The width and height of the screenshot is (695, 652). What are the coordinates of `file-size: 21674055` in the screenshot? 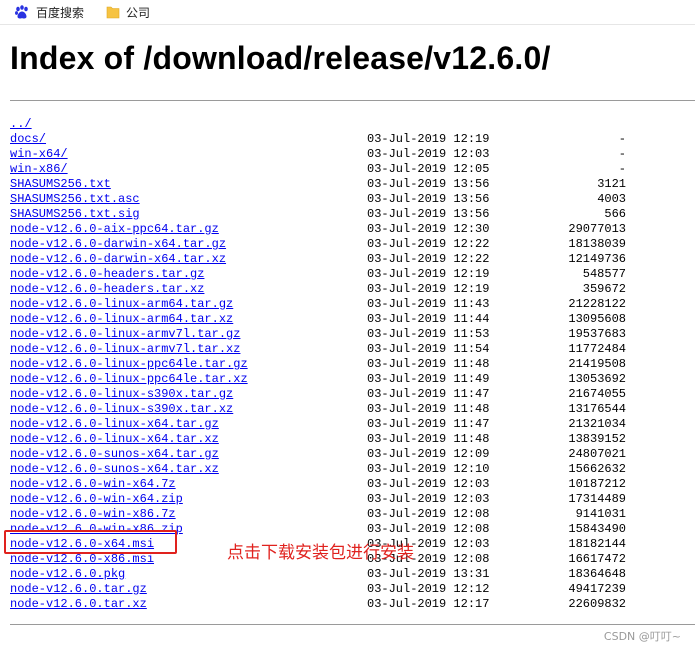 It's located at (597, 394).